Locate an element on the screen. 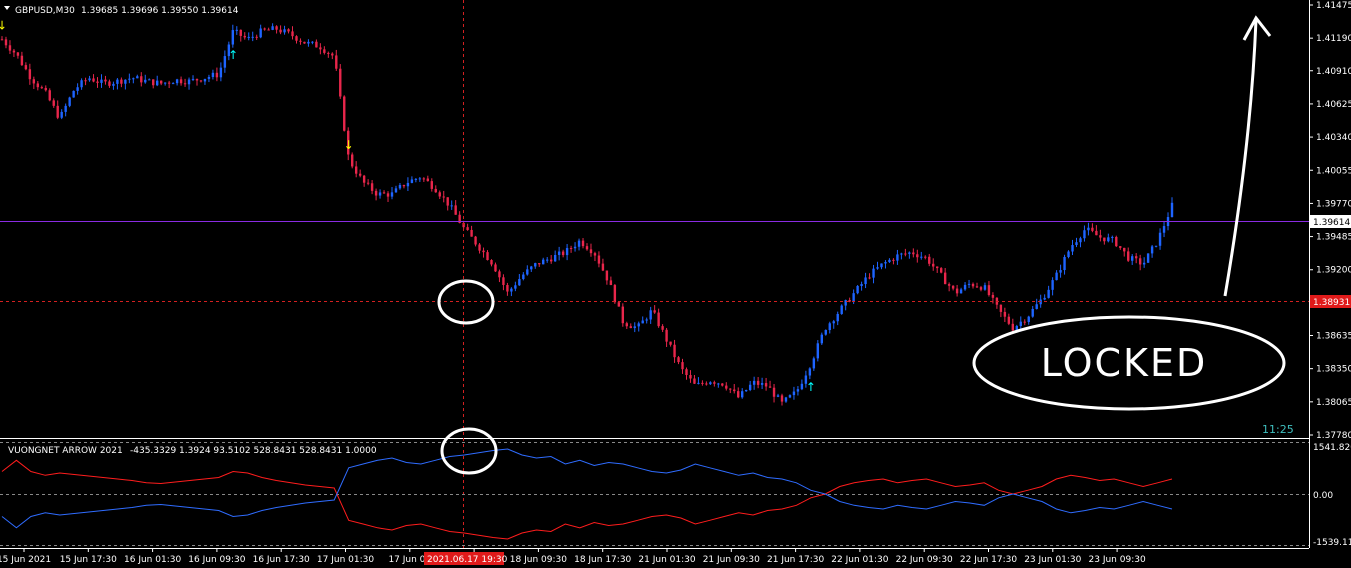 The image size is (1351, 568). indicator-scale-top: 1541.820 is located at coordinates (1332, 448).